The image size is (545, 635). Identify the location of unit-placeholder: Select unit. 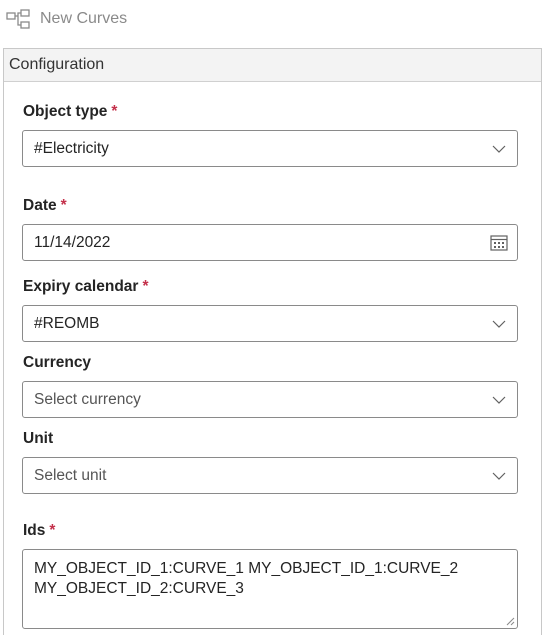
(70, 475).